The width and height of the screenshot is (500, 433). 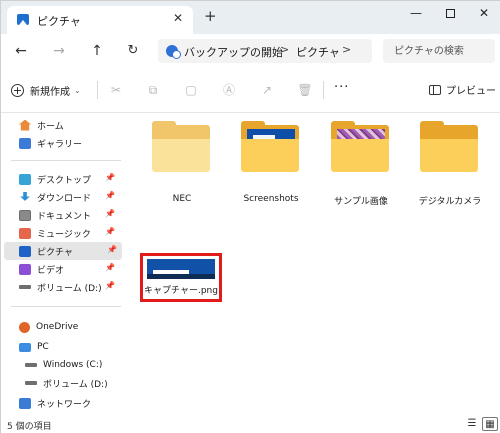 What do you see at coordinates (43, 347) in the screenshot?
I see `sidebar-item-label: PC` at bounding box center [43, 347].